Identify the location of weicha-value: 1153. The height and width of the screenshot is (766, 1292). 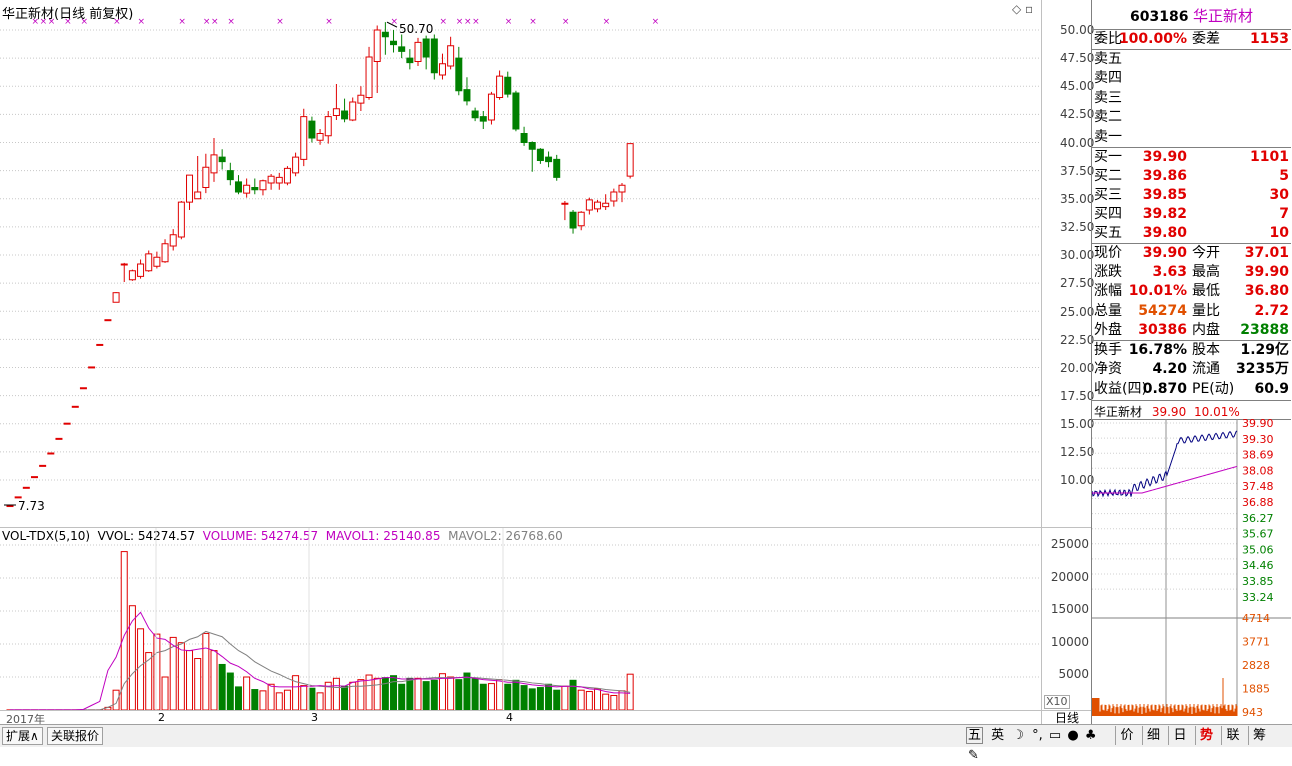
(1269, 39).